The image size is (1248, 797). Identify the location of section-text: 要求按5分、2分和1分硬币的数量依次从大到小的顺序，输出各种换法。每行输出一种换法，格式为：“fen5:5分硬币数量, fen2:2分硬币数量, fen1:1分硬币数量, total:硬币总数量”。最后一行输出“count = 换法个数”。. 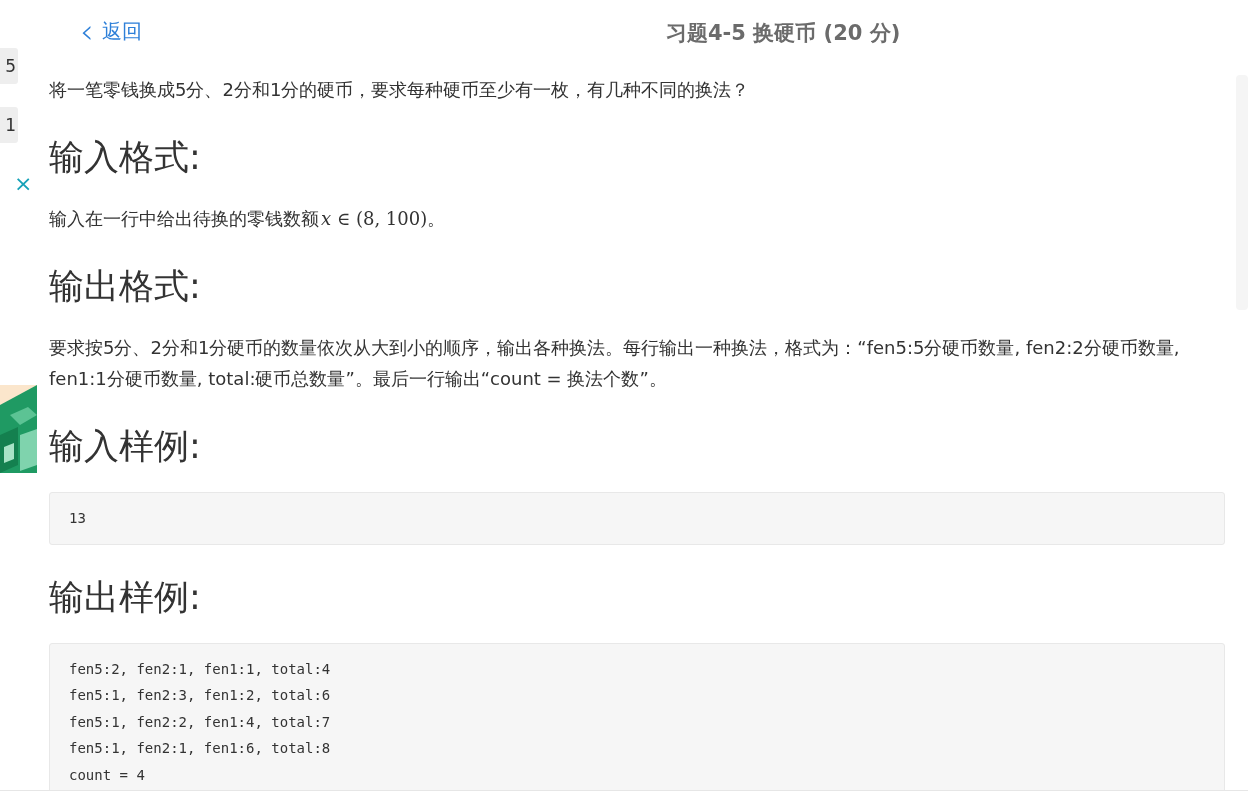
(615, 363).